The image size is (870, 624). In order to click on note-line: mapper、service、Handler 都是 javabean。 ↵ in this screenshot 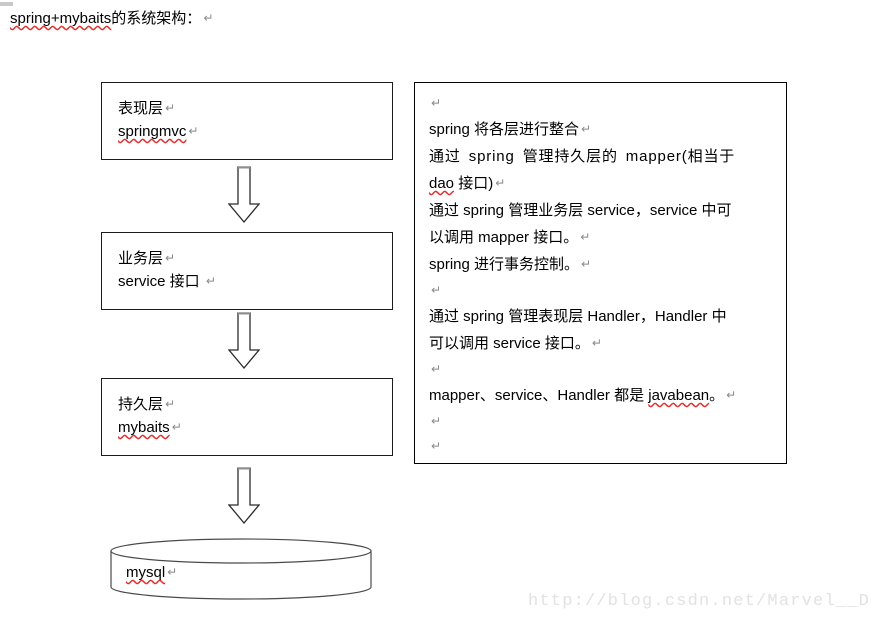, I will do `click(601, 395)`.